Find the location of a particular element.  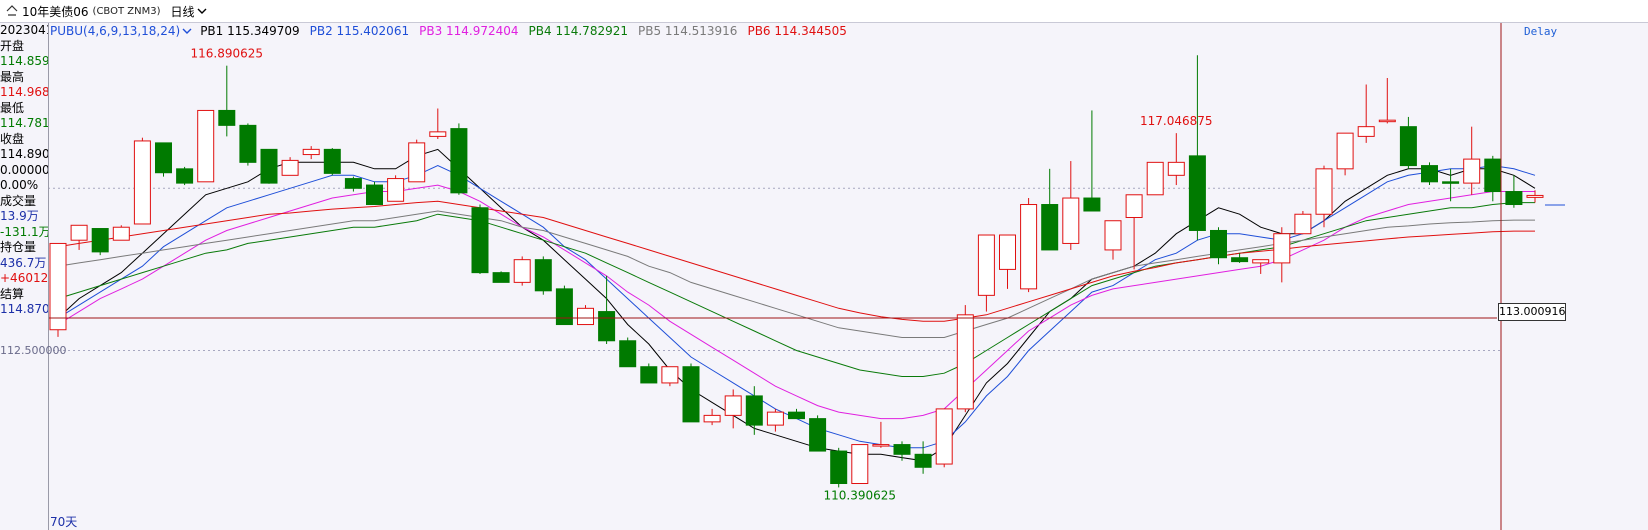

high-label: 最高 is located at coordinates (12, 76).